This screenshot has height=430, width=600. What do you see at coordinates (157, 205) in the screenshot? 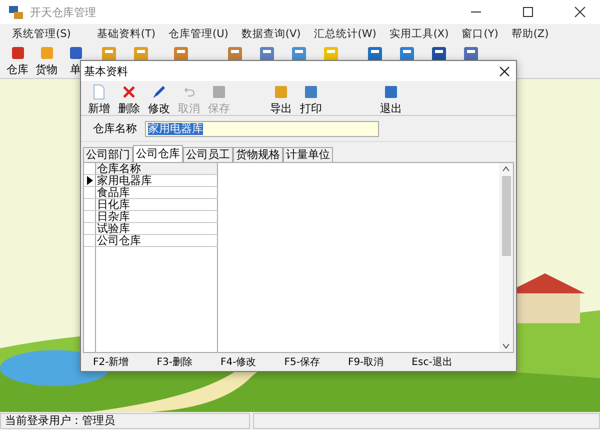
I see `table-cell: 日化库` at bounding box center [157, 205].